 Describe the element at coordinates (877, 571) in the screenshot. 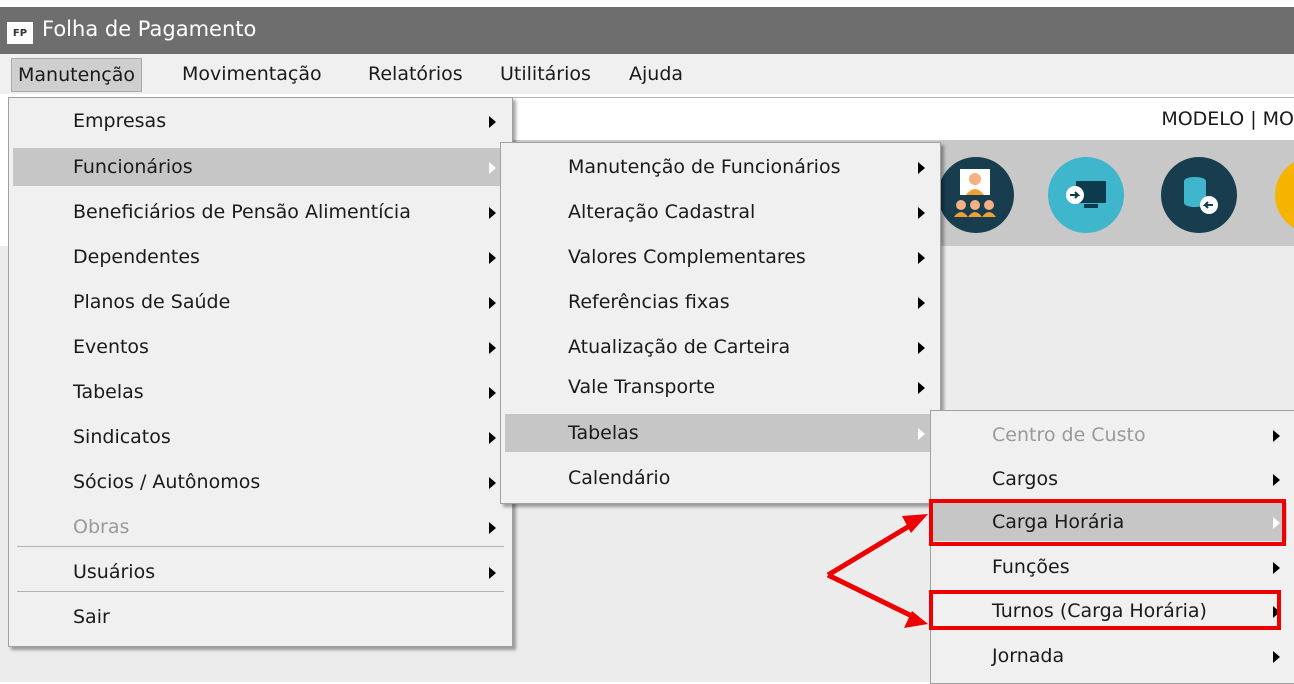

I see `annotation-arrows` at that location.